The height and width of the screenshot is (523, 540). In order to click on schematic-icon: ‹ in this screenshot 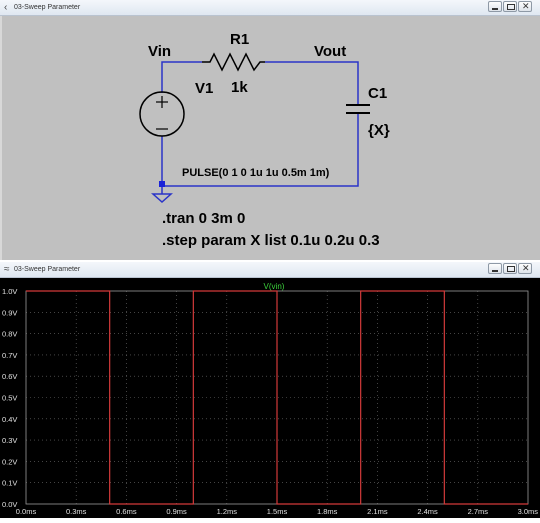, I will do `click(6, 7)`.